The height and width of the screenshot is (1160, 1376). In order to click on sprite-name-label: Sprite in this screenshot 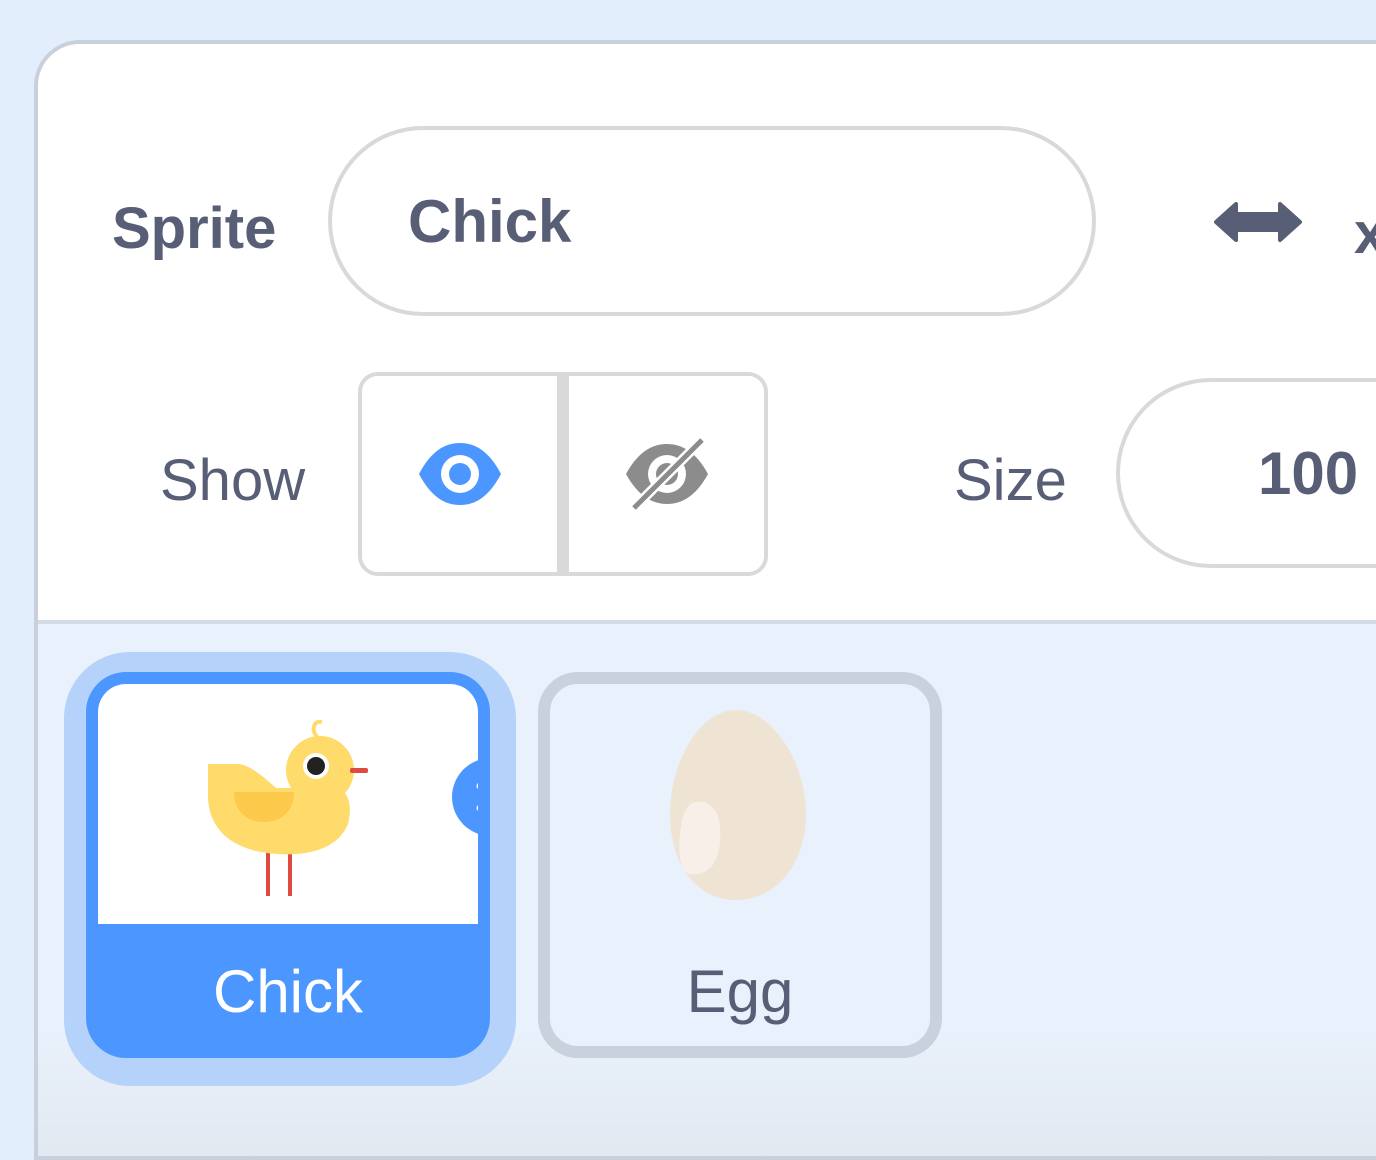, I will do `click(194, 228)`.